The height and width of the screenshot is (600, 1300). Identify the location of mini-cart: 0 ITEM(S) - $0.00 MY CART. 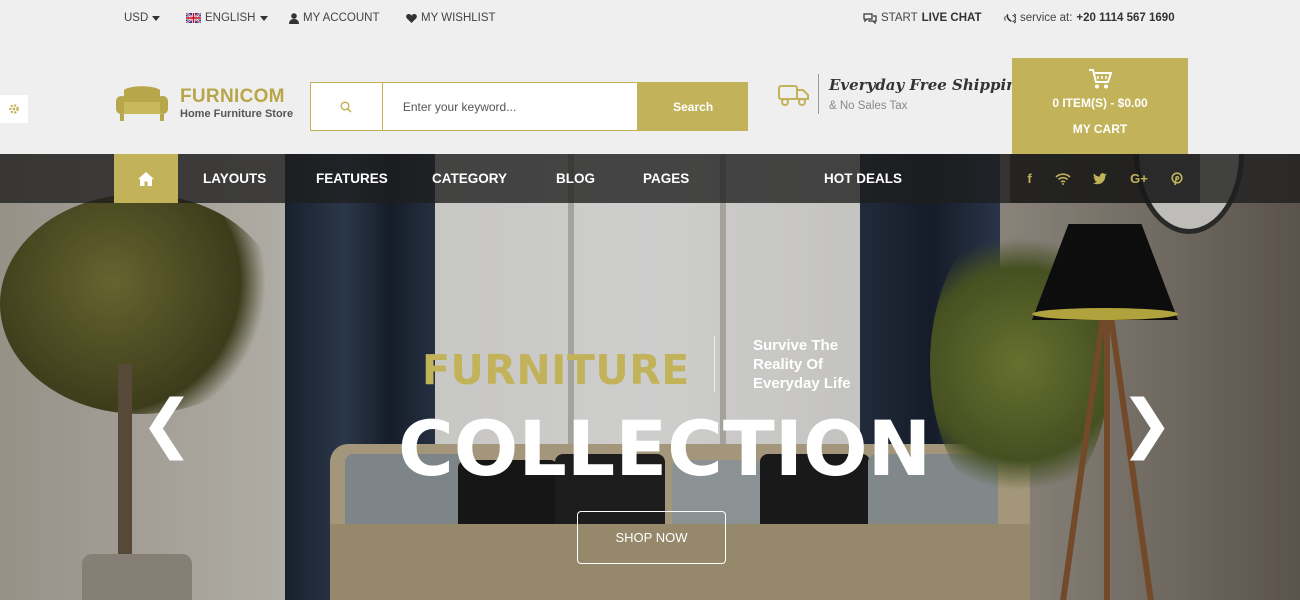
(1100, 106).